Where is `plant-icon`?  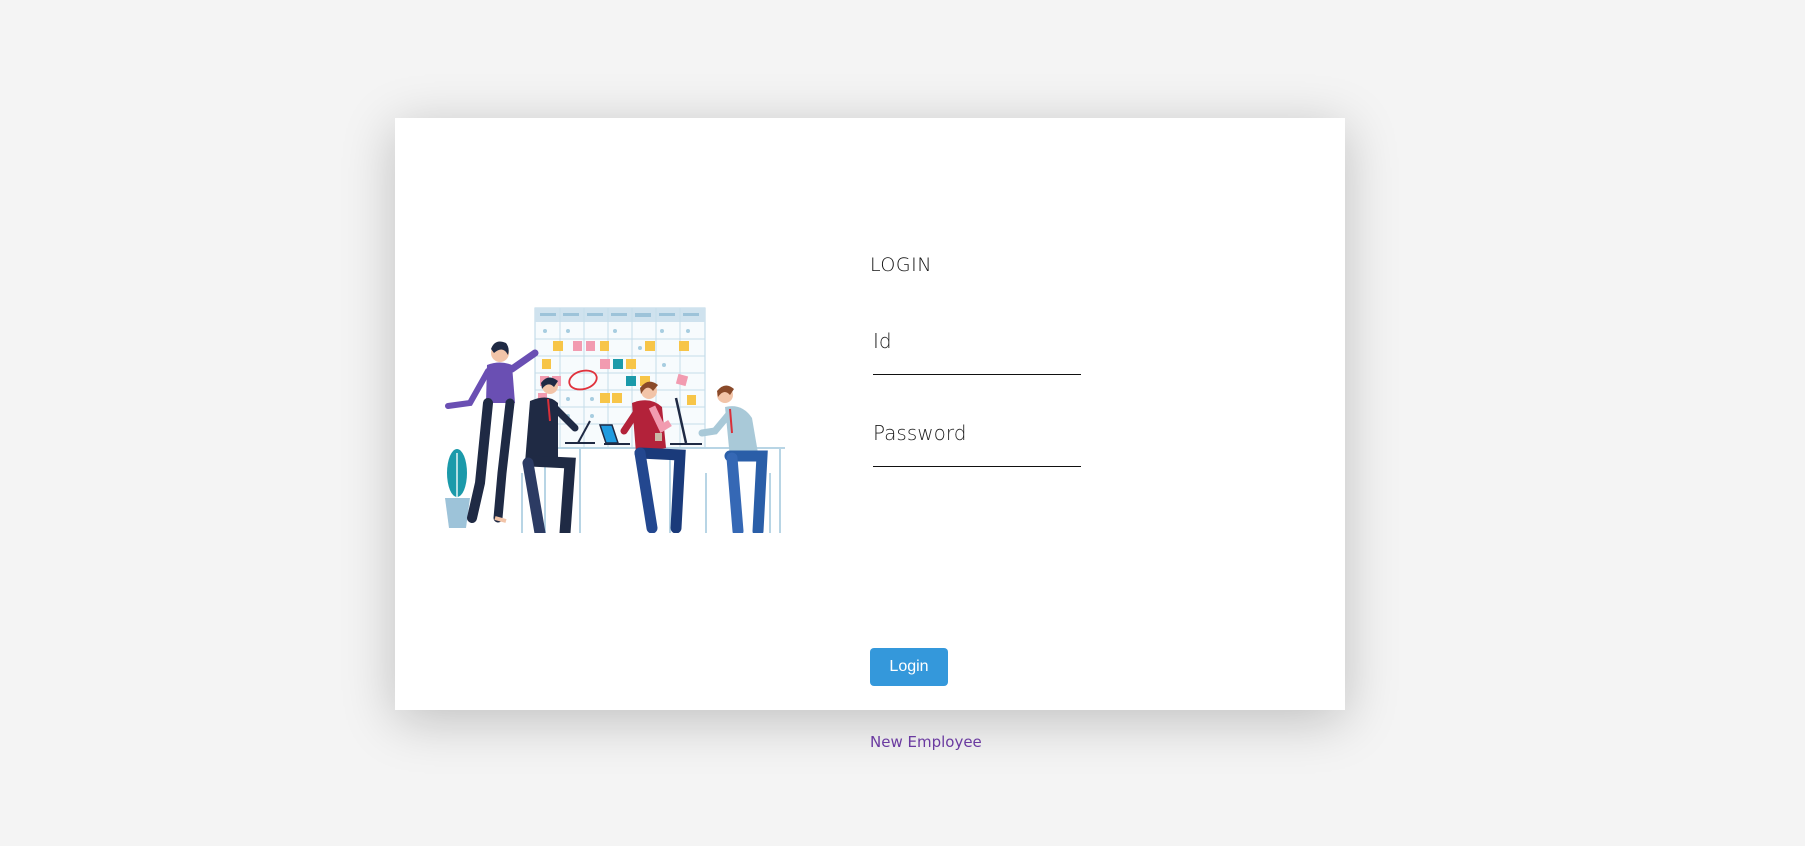 plant-icon is located at coordinates (457, 488).